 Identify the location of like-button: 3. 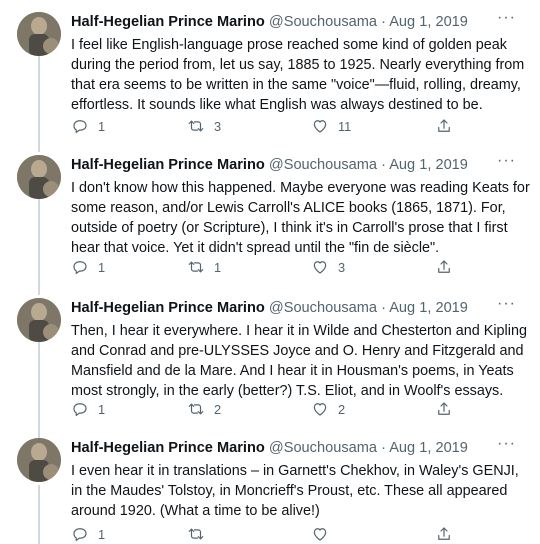
(328, 267).